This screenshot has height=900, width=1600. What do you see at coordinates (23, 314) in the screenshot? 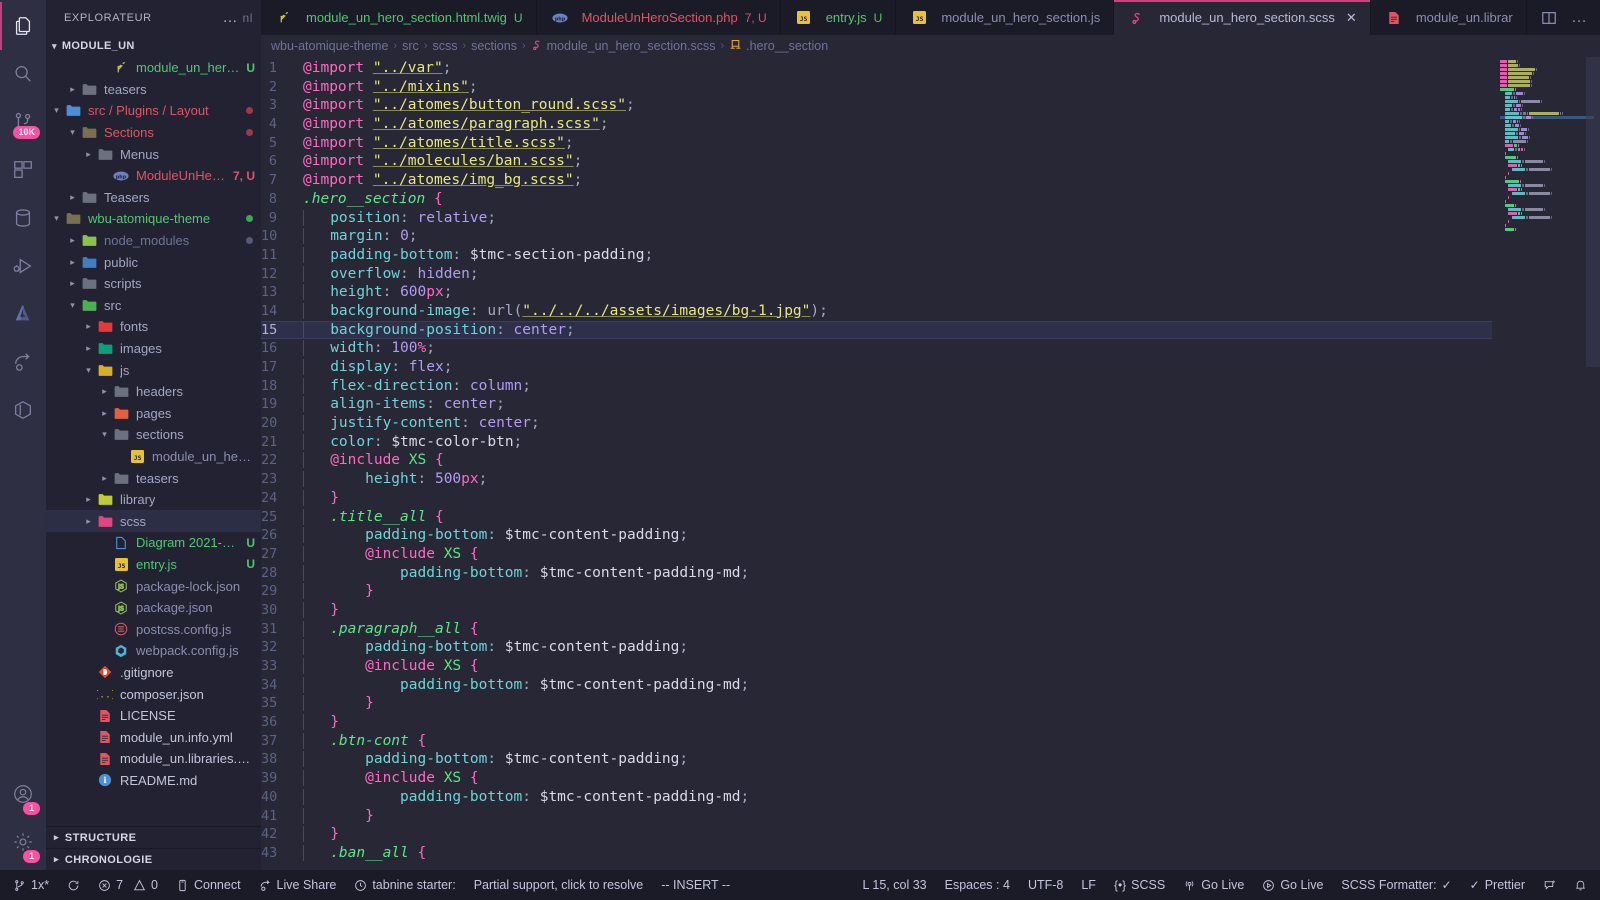
I see `activity-item-azure` at bounding box center [23, 314].